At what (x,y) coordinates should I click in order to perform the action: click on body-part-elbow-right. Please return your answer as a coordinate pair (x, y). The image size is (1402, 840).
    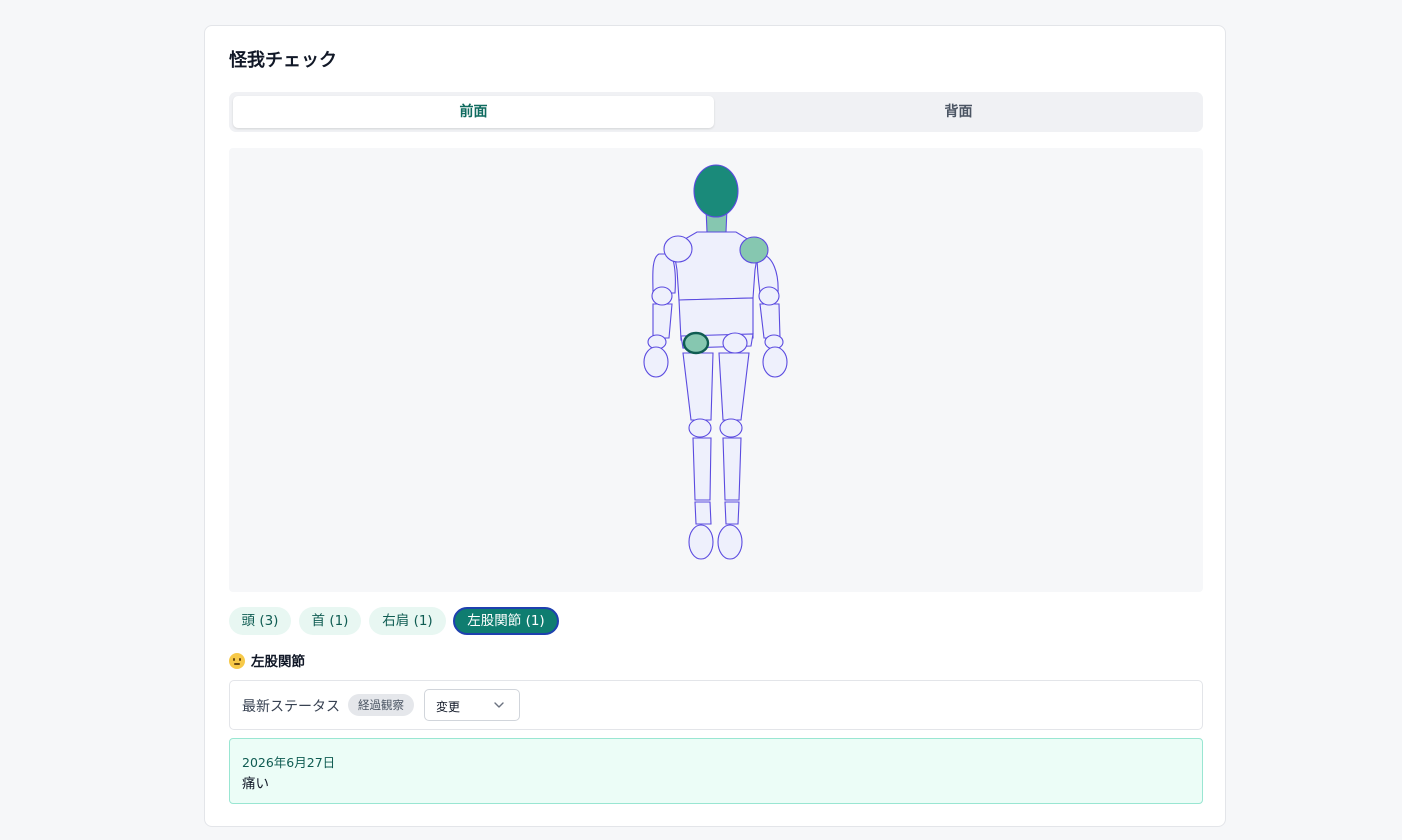
    Looking at the image, I should click on (662, 296).